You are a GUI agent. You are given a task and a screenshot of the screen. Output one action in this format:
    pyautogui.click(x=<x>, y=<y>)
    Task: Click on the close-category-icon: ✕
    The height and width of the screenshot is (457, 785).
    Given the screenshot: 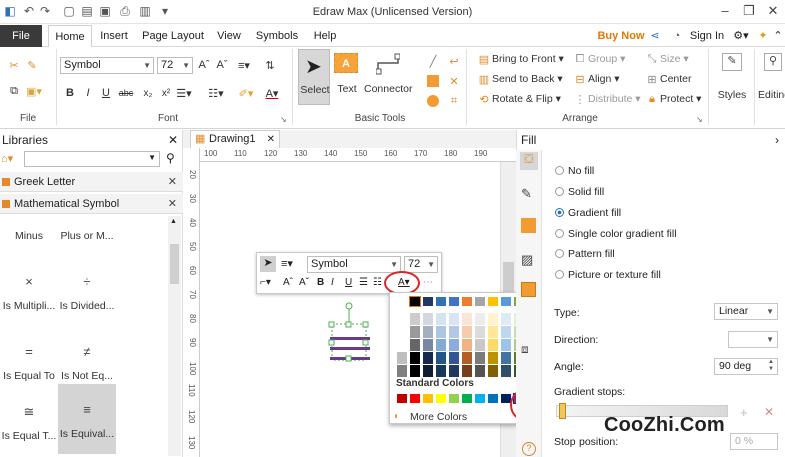 What is the action you would take?
    pyautogui.click(x=172, y=204)
    